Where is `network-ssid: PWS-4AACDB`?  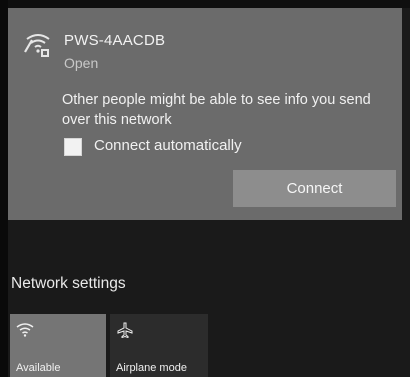 network-ssid: PWS-4AACDB is located at coordinates (115, 40).